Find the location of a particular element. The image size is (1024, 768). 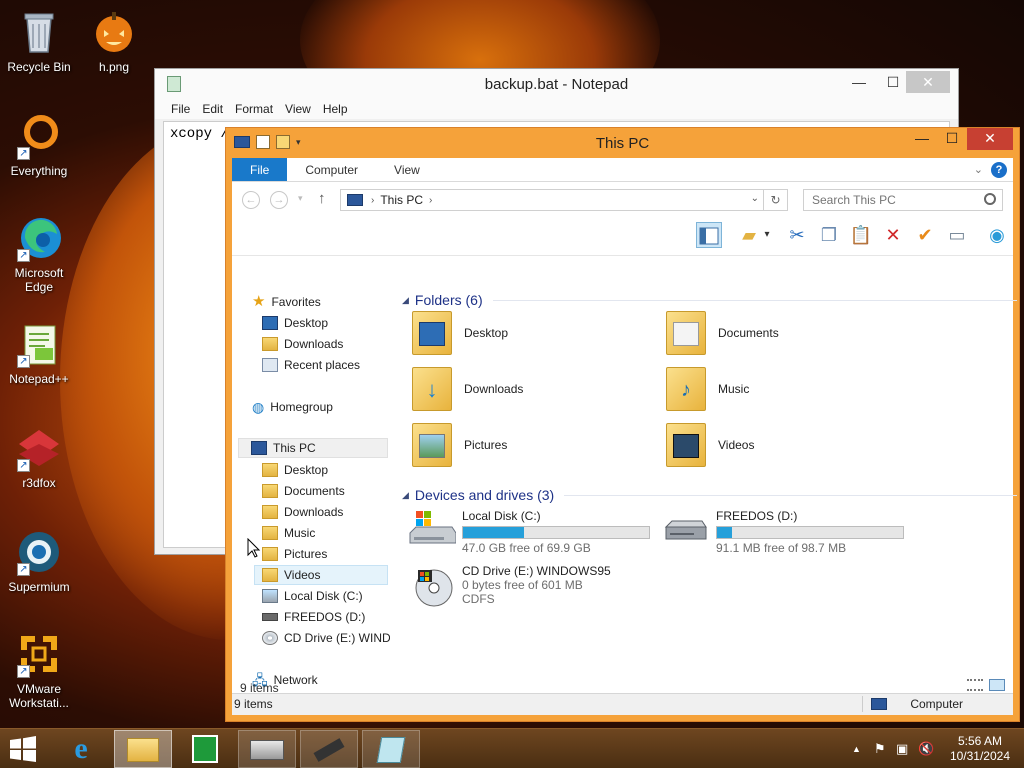

folder-desktop: Desktop is located at coordinates (460, 333).